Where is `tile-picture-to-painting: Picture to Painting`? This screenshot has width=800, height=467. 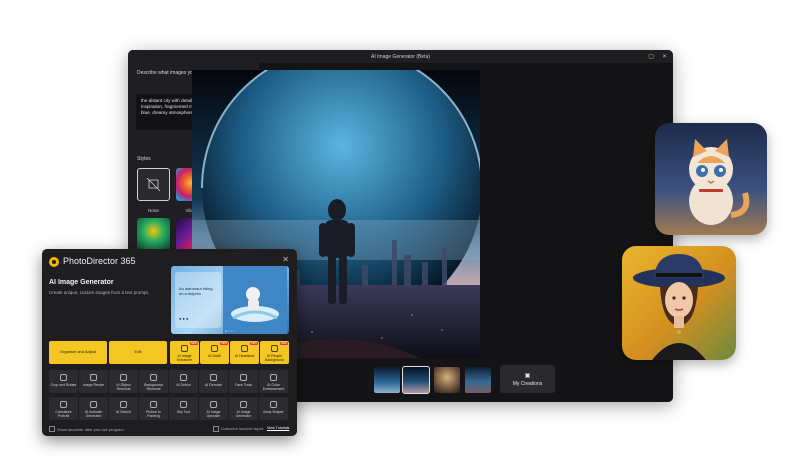
tile-picture-to-painting: Picture to Painting is located at coordinates (153, 408).